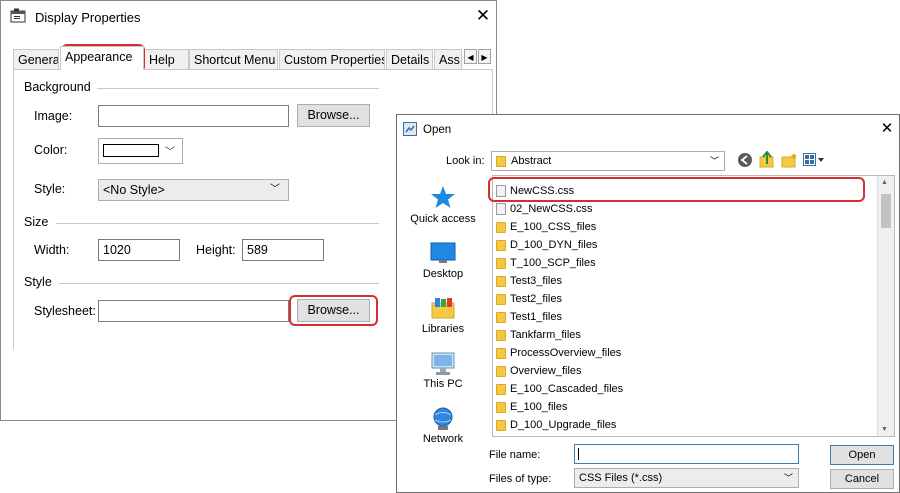 This screenshot has height=493, width=900. I want to click on back-icon, so click(745, 160).